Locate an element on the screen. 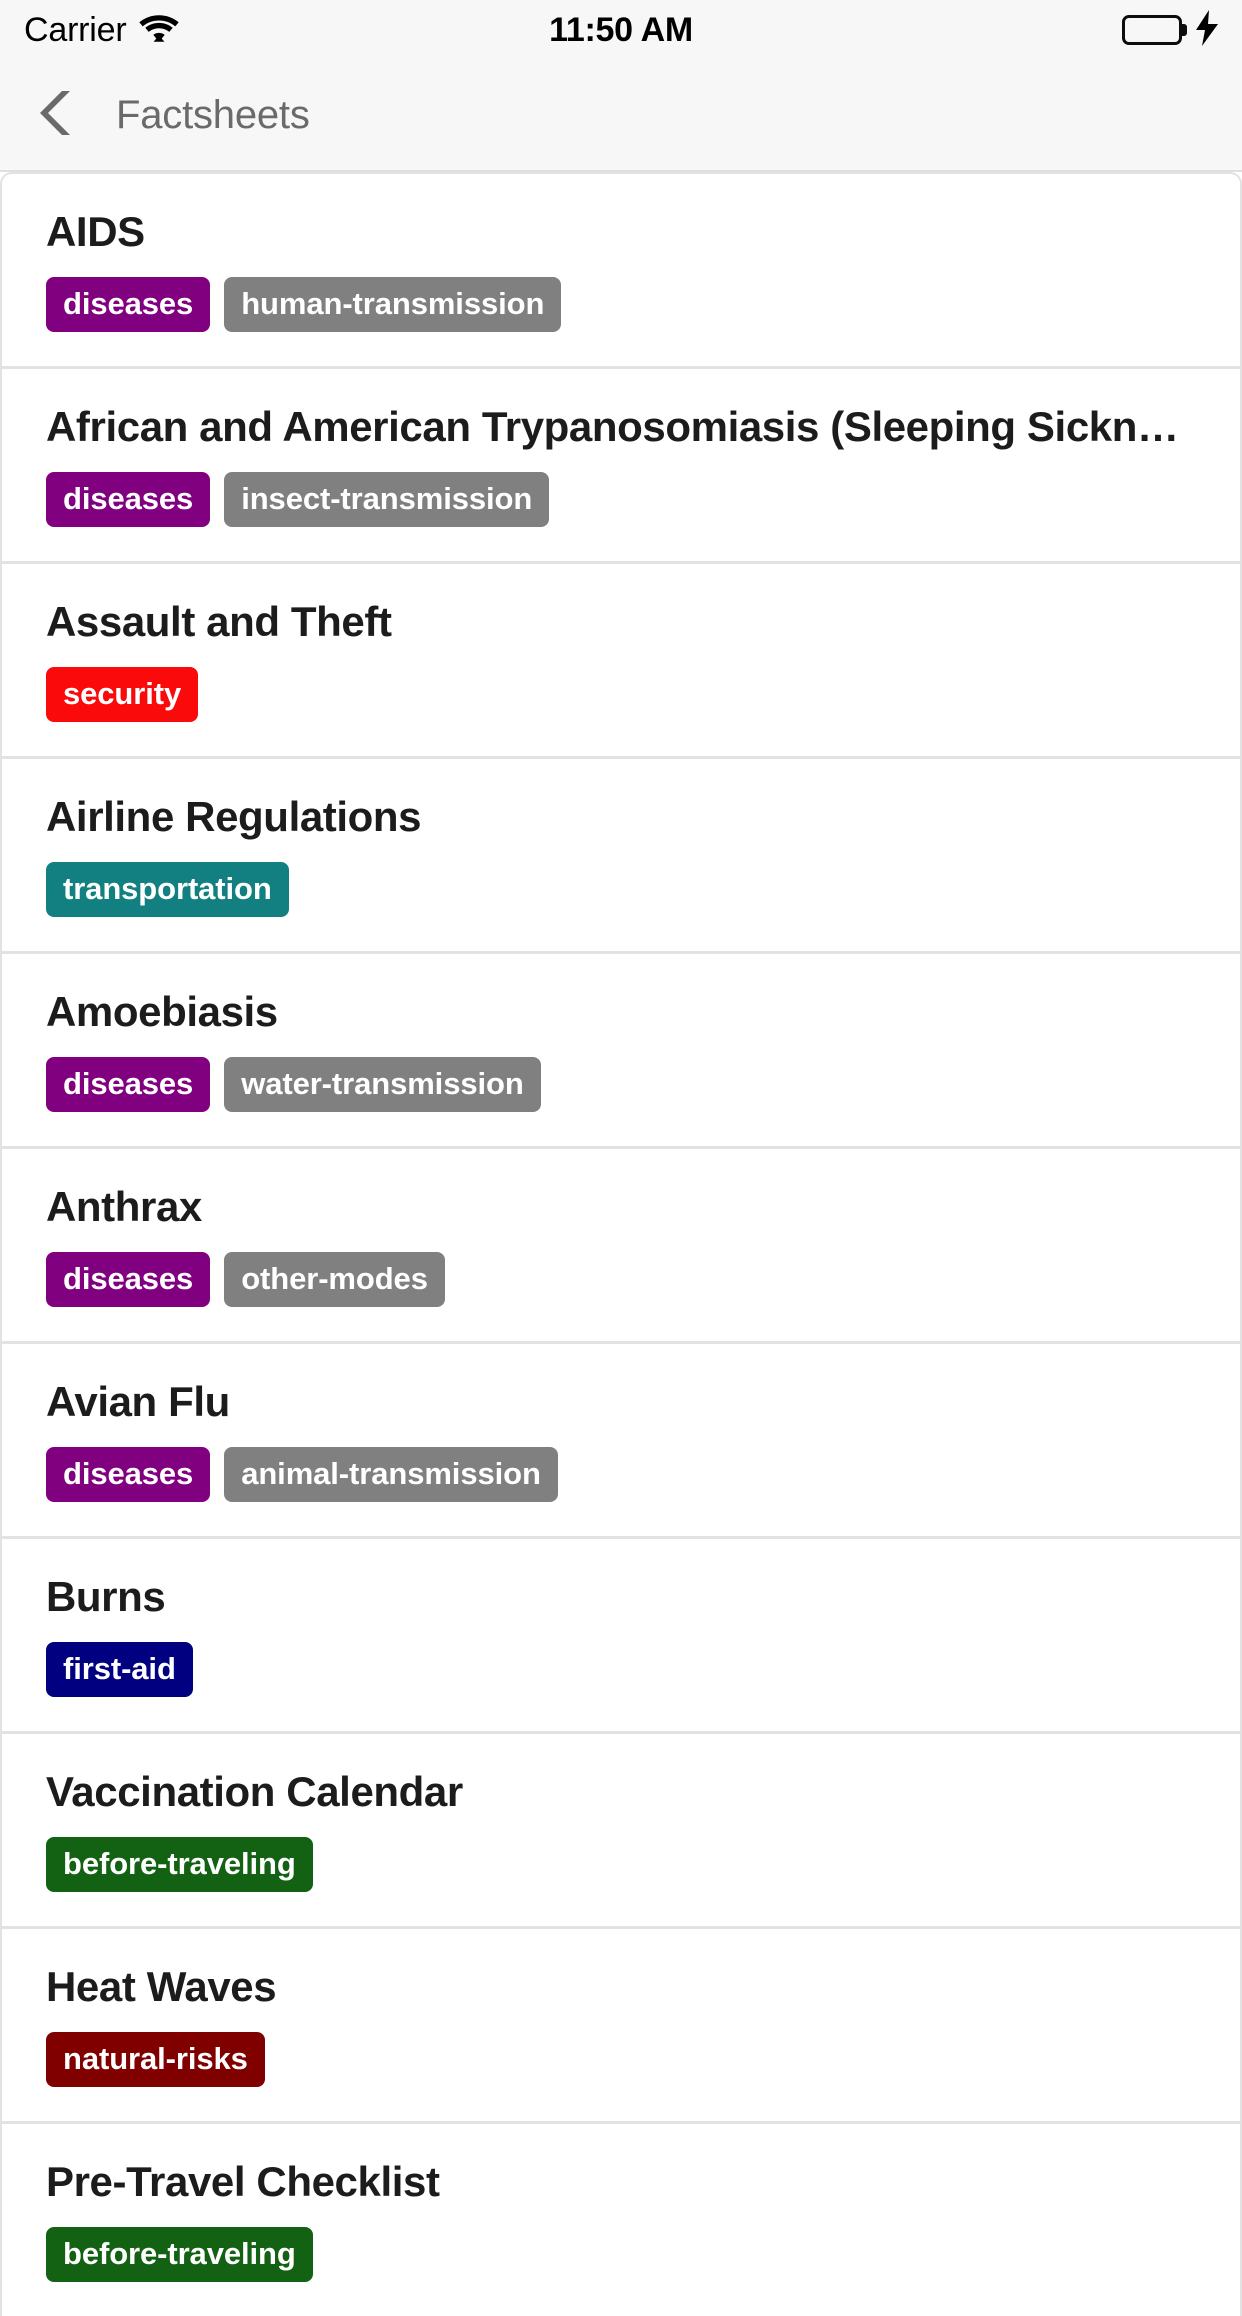 The height and width of the screenshot is (2316, 1242). list-item-title: Anthrax is located at coordinates (124, 1207).